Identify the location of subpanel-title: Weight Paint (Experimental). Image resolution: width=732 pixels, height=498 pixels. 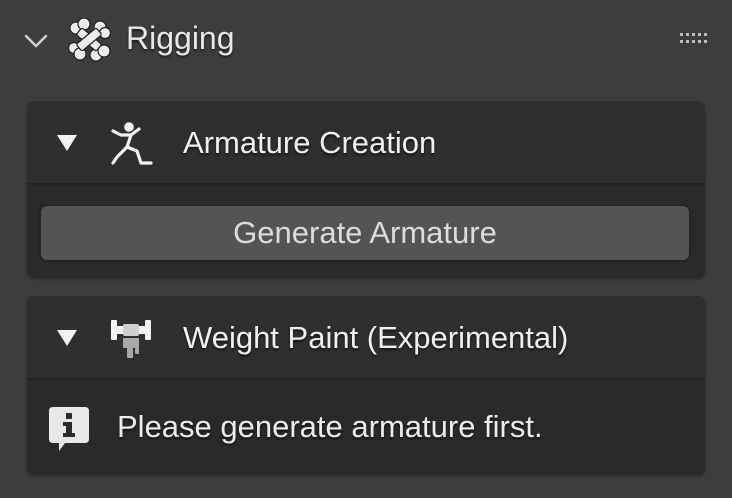
(376, 337).